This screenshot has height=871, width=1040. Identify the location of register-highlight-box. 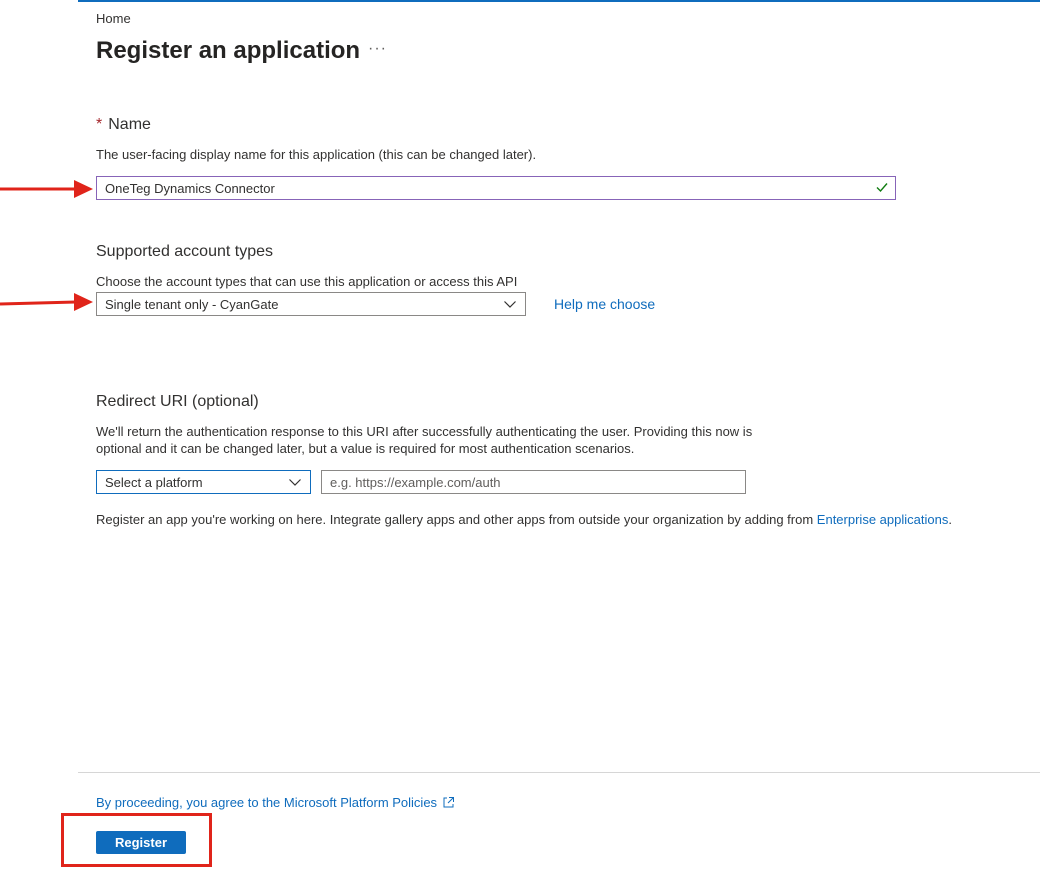
(136, 840).